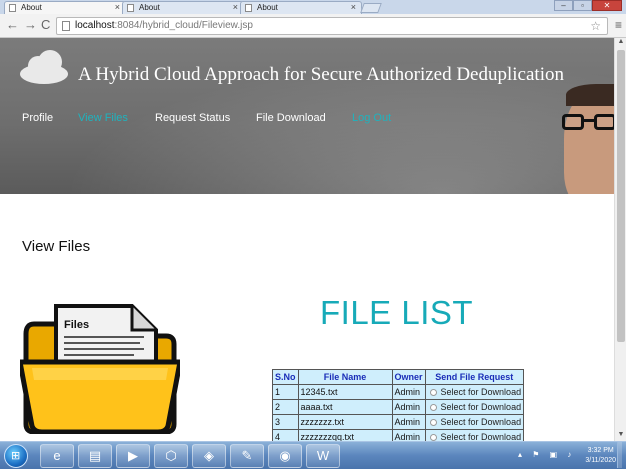 This screenshot has width=626, height=469. What do you see at coordinates (44, 67) in the screenshot?
I see `cloud-icon` at bounding box center [44, 67].